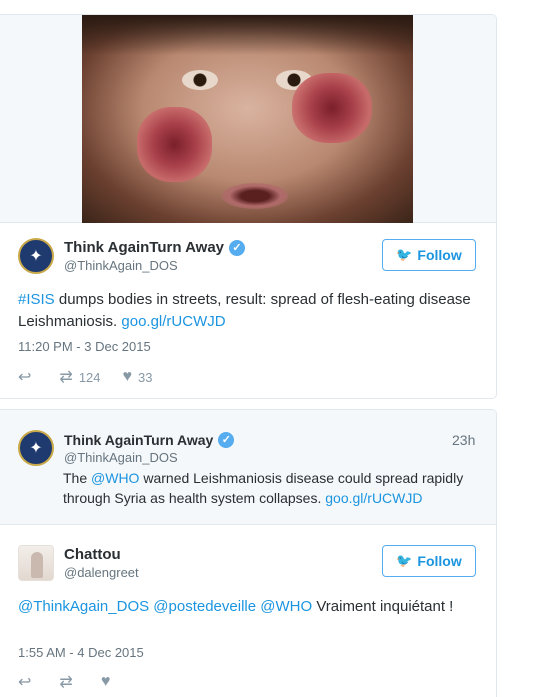  What do you see at coordinates (83, 606) in the screenshot?
I see `mention-link-1: @ThinkAgain_DOS` at bounding box center [83, 606].